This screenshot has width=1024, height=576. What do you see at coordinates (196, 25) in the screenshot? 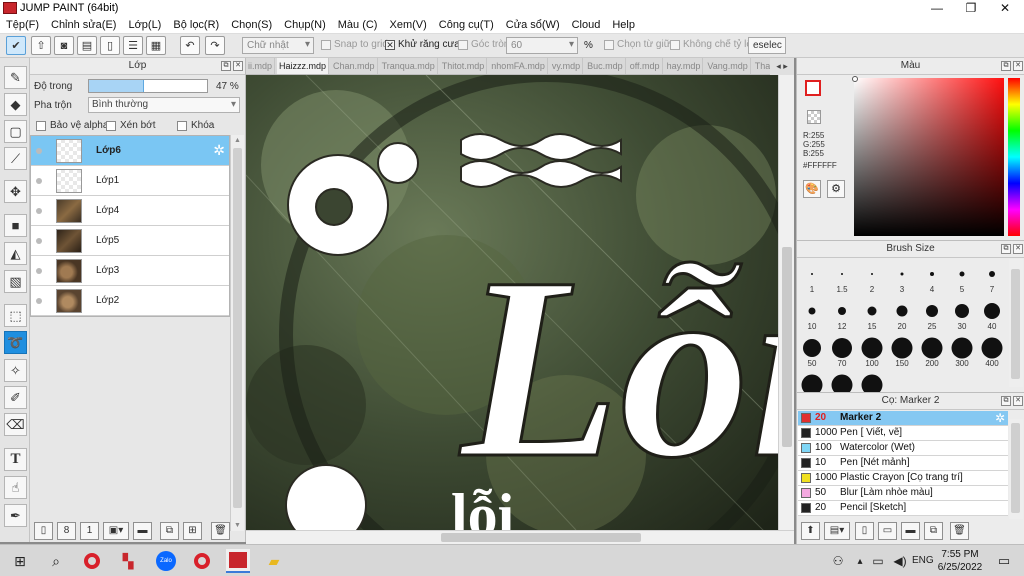
I see `menu-filter: Bộ lọc(R)` at bounding box center [196, 25].